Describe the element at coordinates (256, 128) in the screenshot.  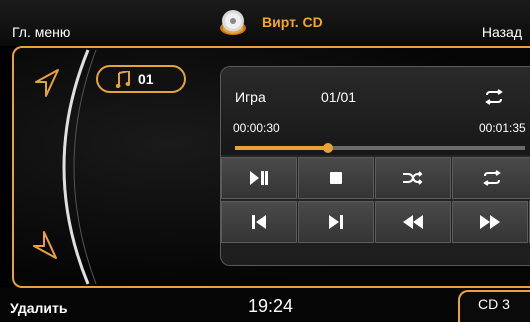
I see `elapsed-time: 00:00:30` at that location.